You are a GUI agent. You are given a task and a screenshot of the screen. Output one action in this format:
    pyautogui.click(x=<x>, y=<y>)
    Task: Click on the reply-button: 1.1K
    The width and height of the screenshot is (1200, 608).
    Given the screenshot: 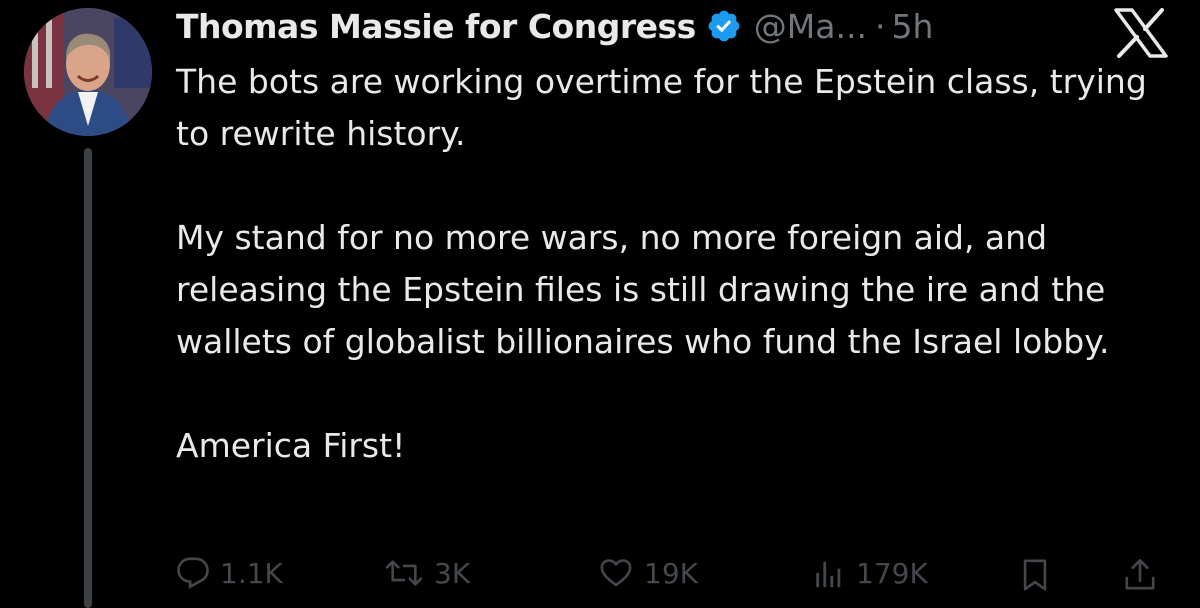 What is the action you would take?
    pyautogui.click(x=229, y=573)
    